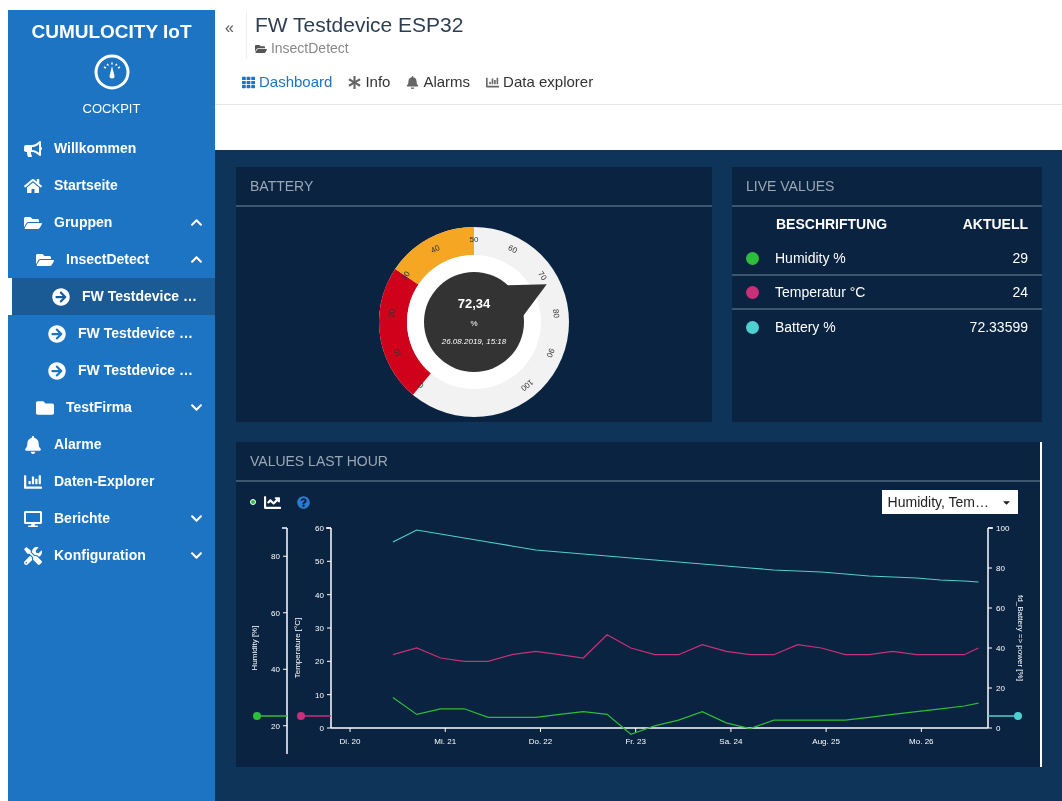  Describe the element at coordinates (229, 28) in the screenshot. I see `collapse-sidebar-button: «` at that location.